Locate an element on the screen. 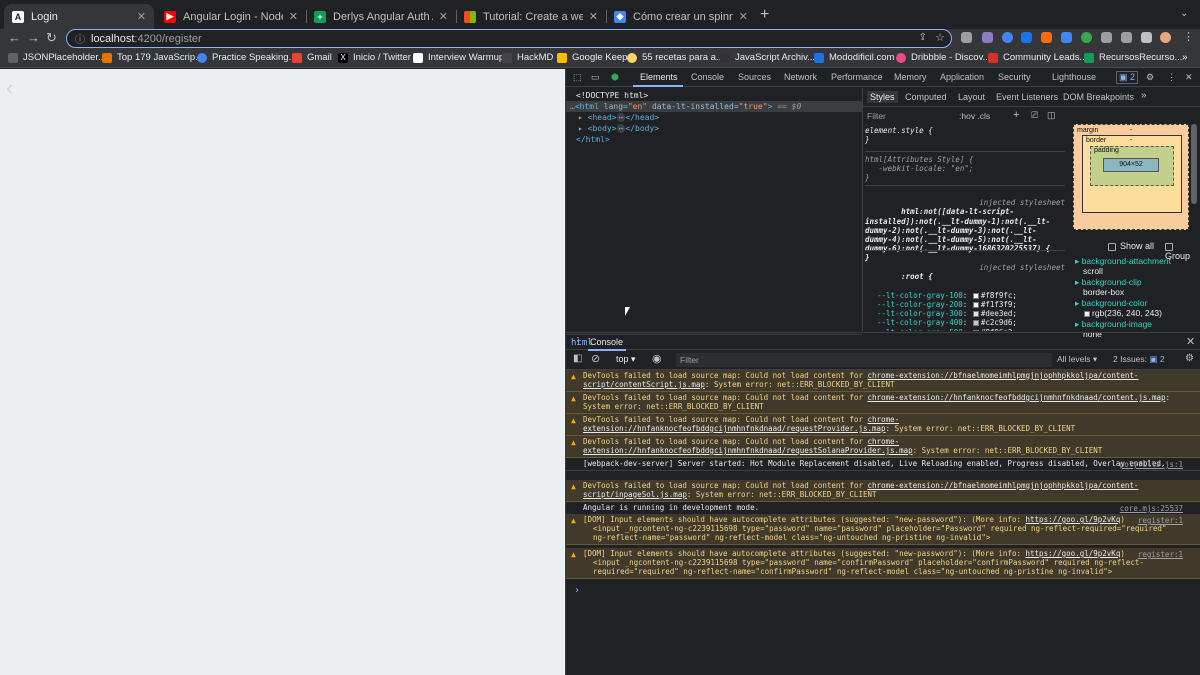 The height and width of the screenshot is (675, 1200). more-icon: ⋮ is located at coordinates (1171, 77).